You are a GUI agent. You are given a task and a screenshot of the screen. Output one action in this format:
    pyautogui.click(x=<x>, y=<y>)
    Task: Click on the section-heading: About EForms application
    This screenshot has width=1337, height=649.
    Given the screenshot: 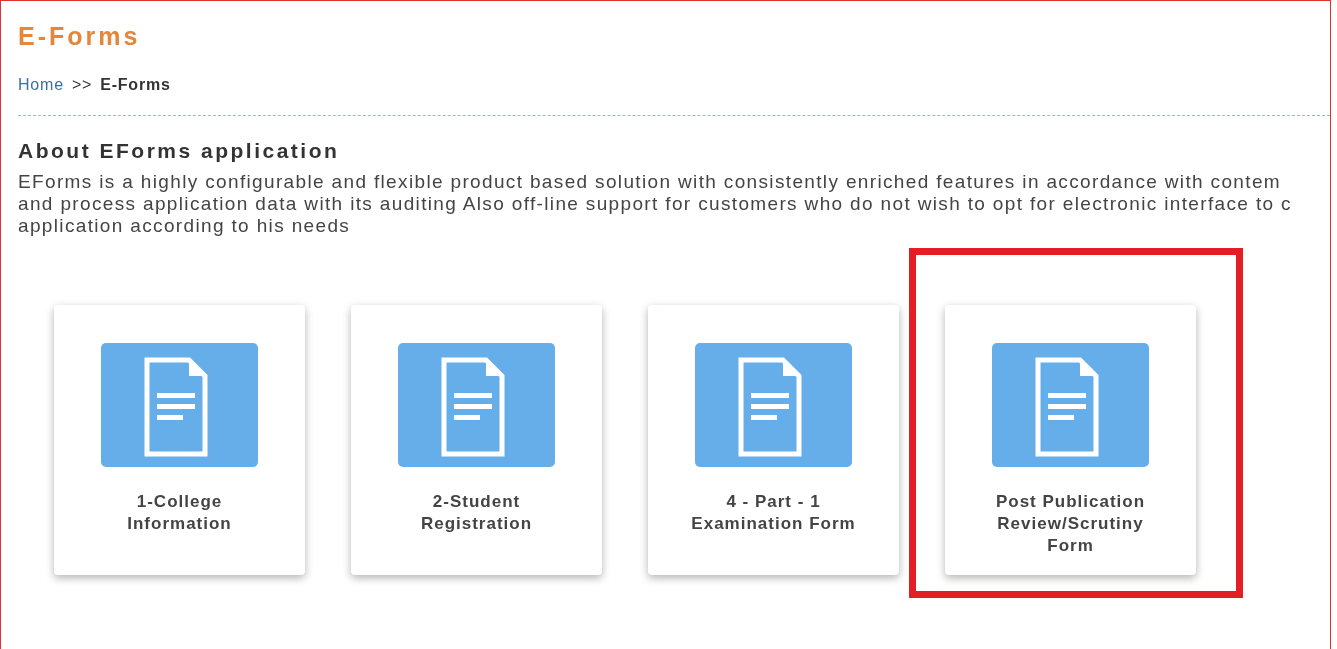 What is the action you would take?
    pyautogui.click(x=179, y=151)
    